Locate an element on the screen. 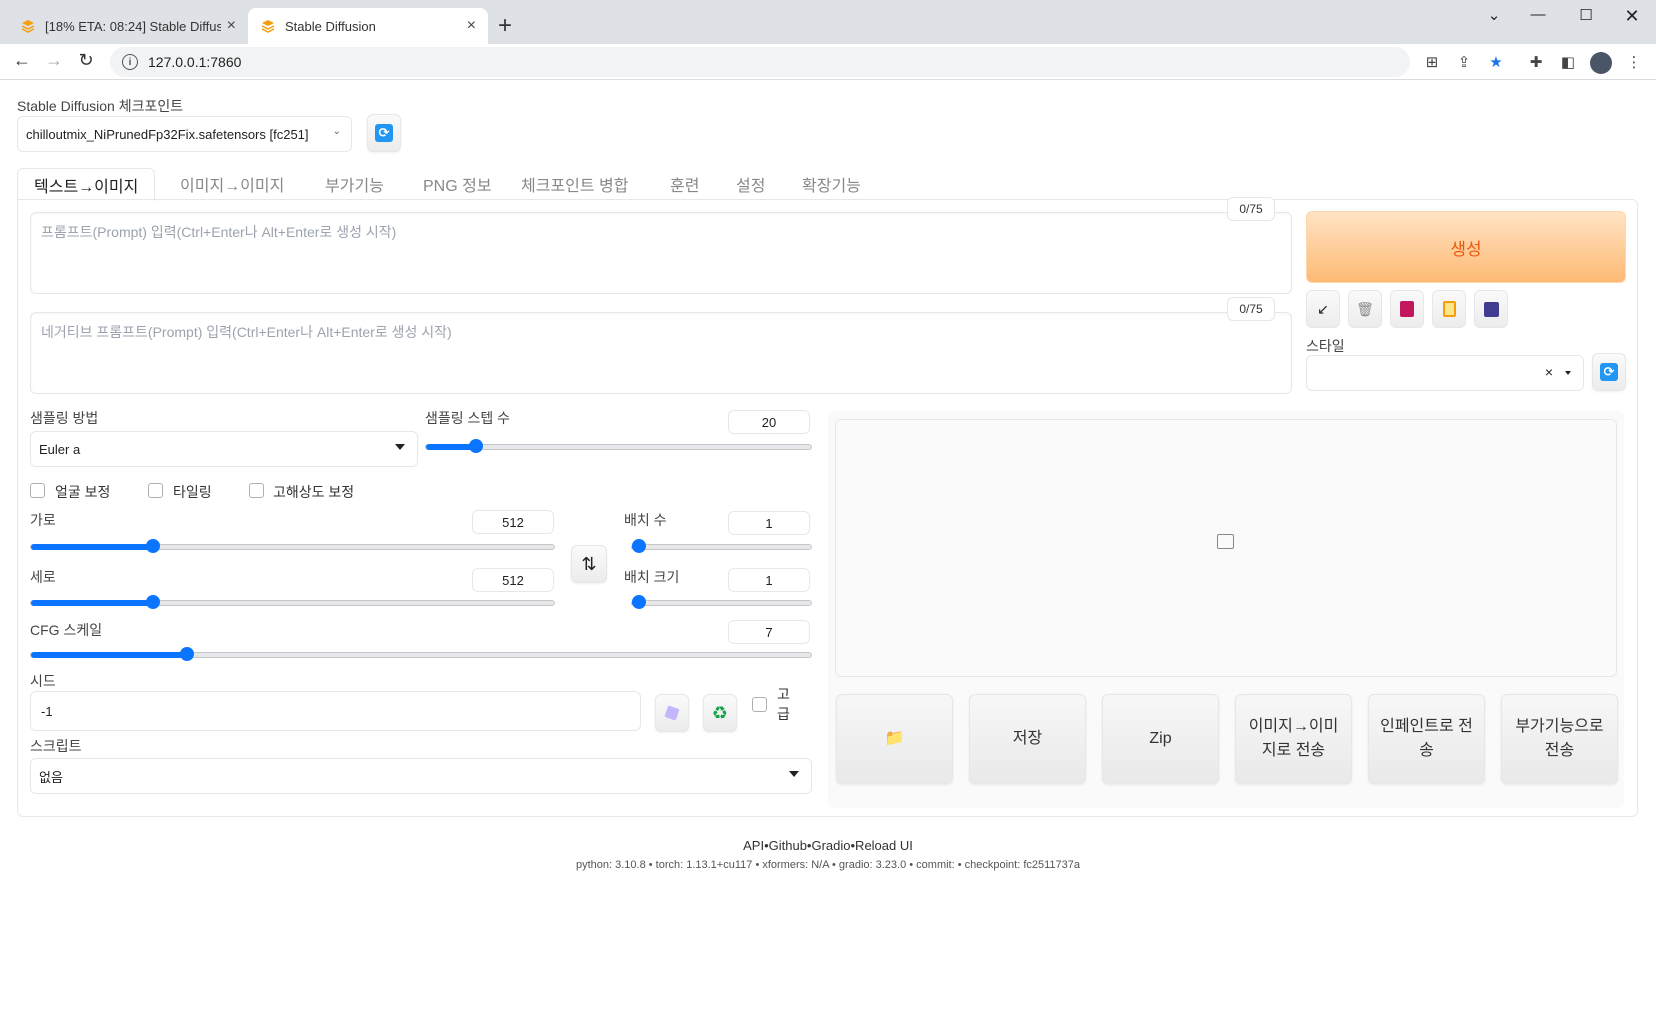 The height and width of the screenshot is (1016, 1656). refresh-styles-button: ⟳ is located at coordinates (1609, 372).